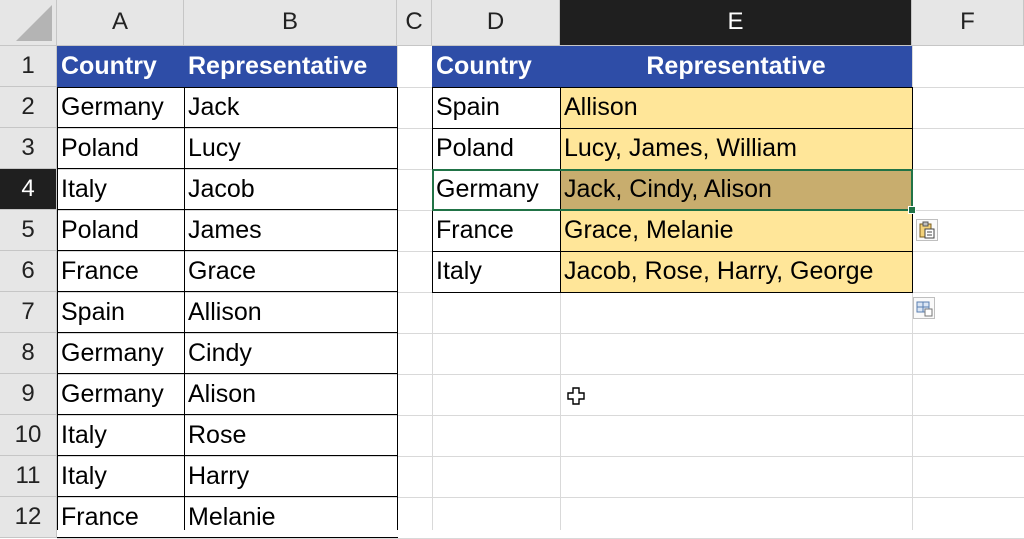 Image resolution: width=1024 pixels, height=539 pixels. Describe the element at coordinates (120, 312) in the screenshot. I see `source-country-cell: Spain` at that location.